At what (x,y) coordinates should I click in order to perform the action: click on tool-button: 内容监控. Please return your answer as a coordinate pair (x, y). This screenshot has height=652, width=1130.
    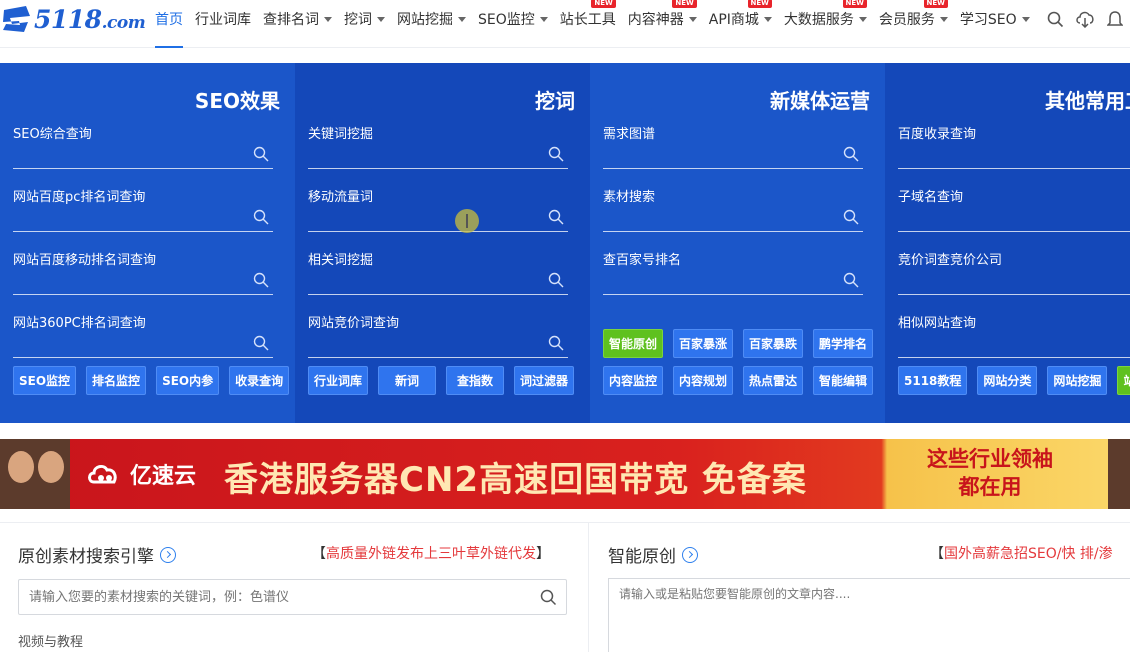
    Looking at the image, I should click on (633, 380).